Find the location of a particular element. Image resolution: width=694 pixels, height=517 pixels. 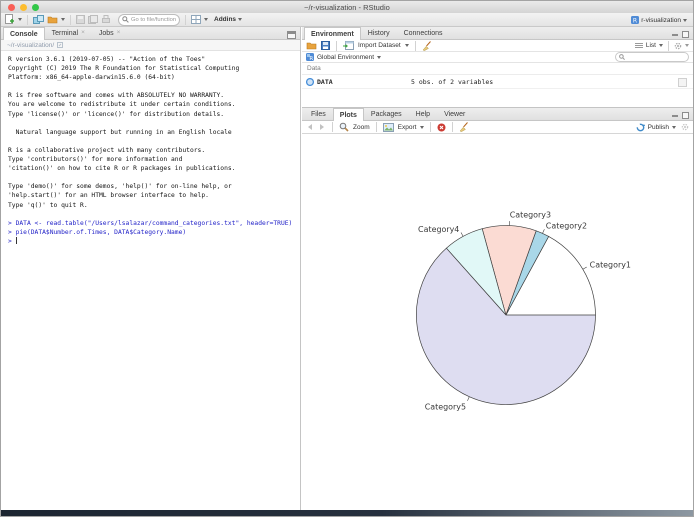

pie-label-category5: Category5 is located at coordinates (445, 406).